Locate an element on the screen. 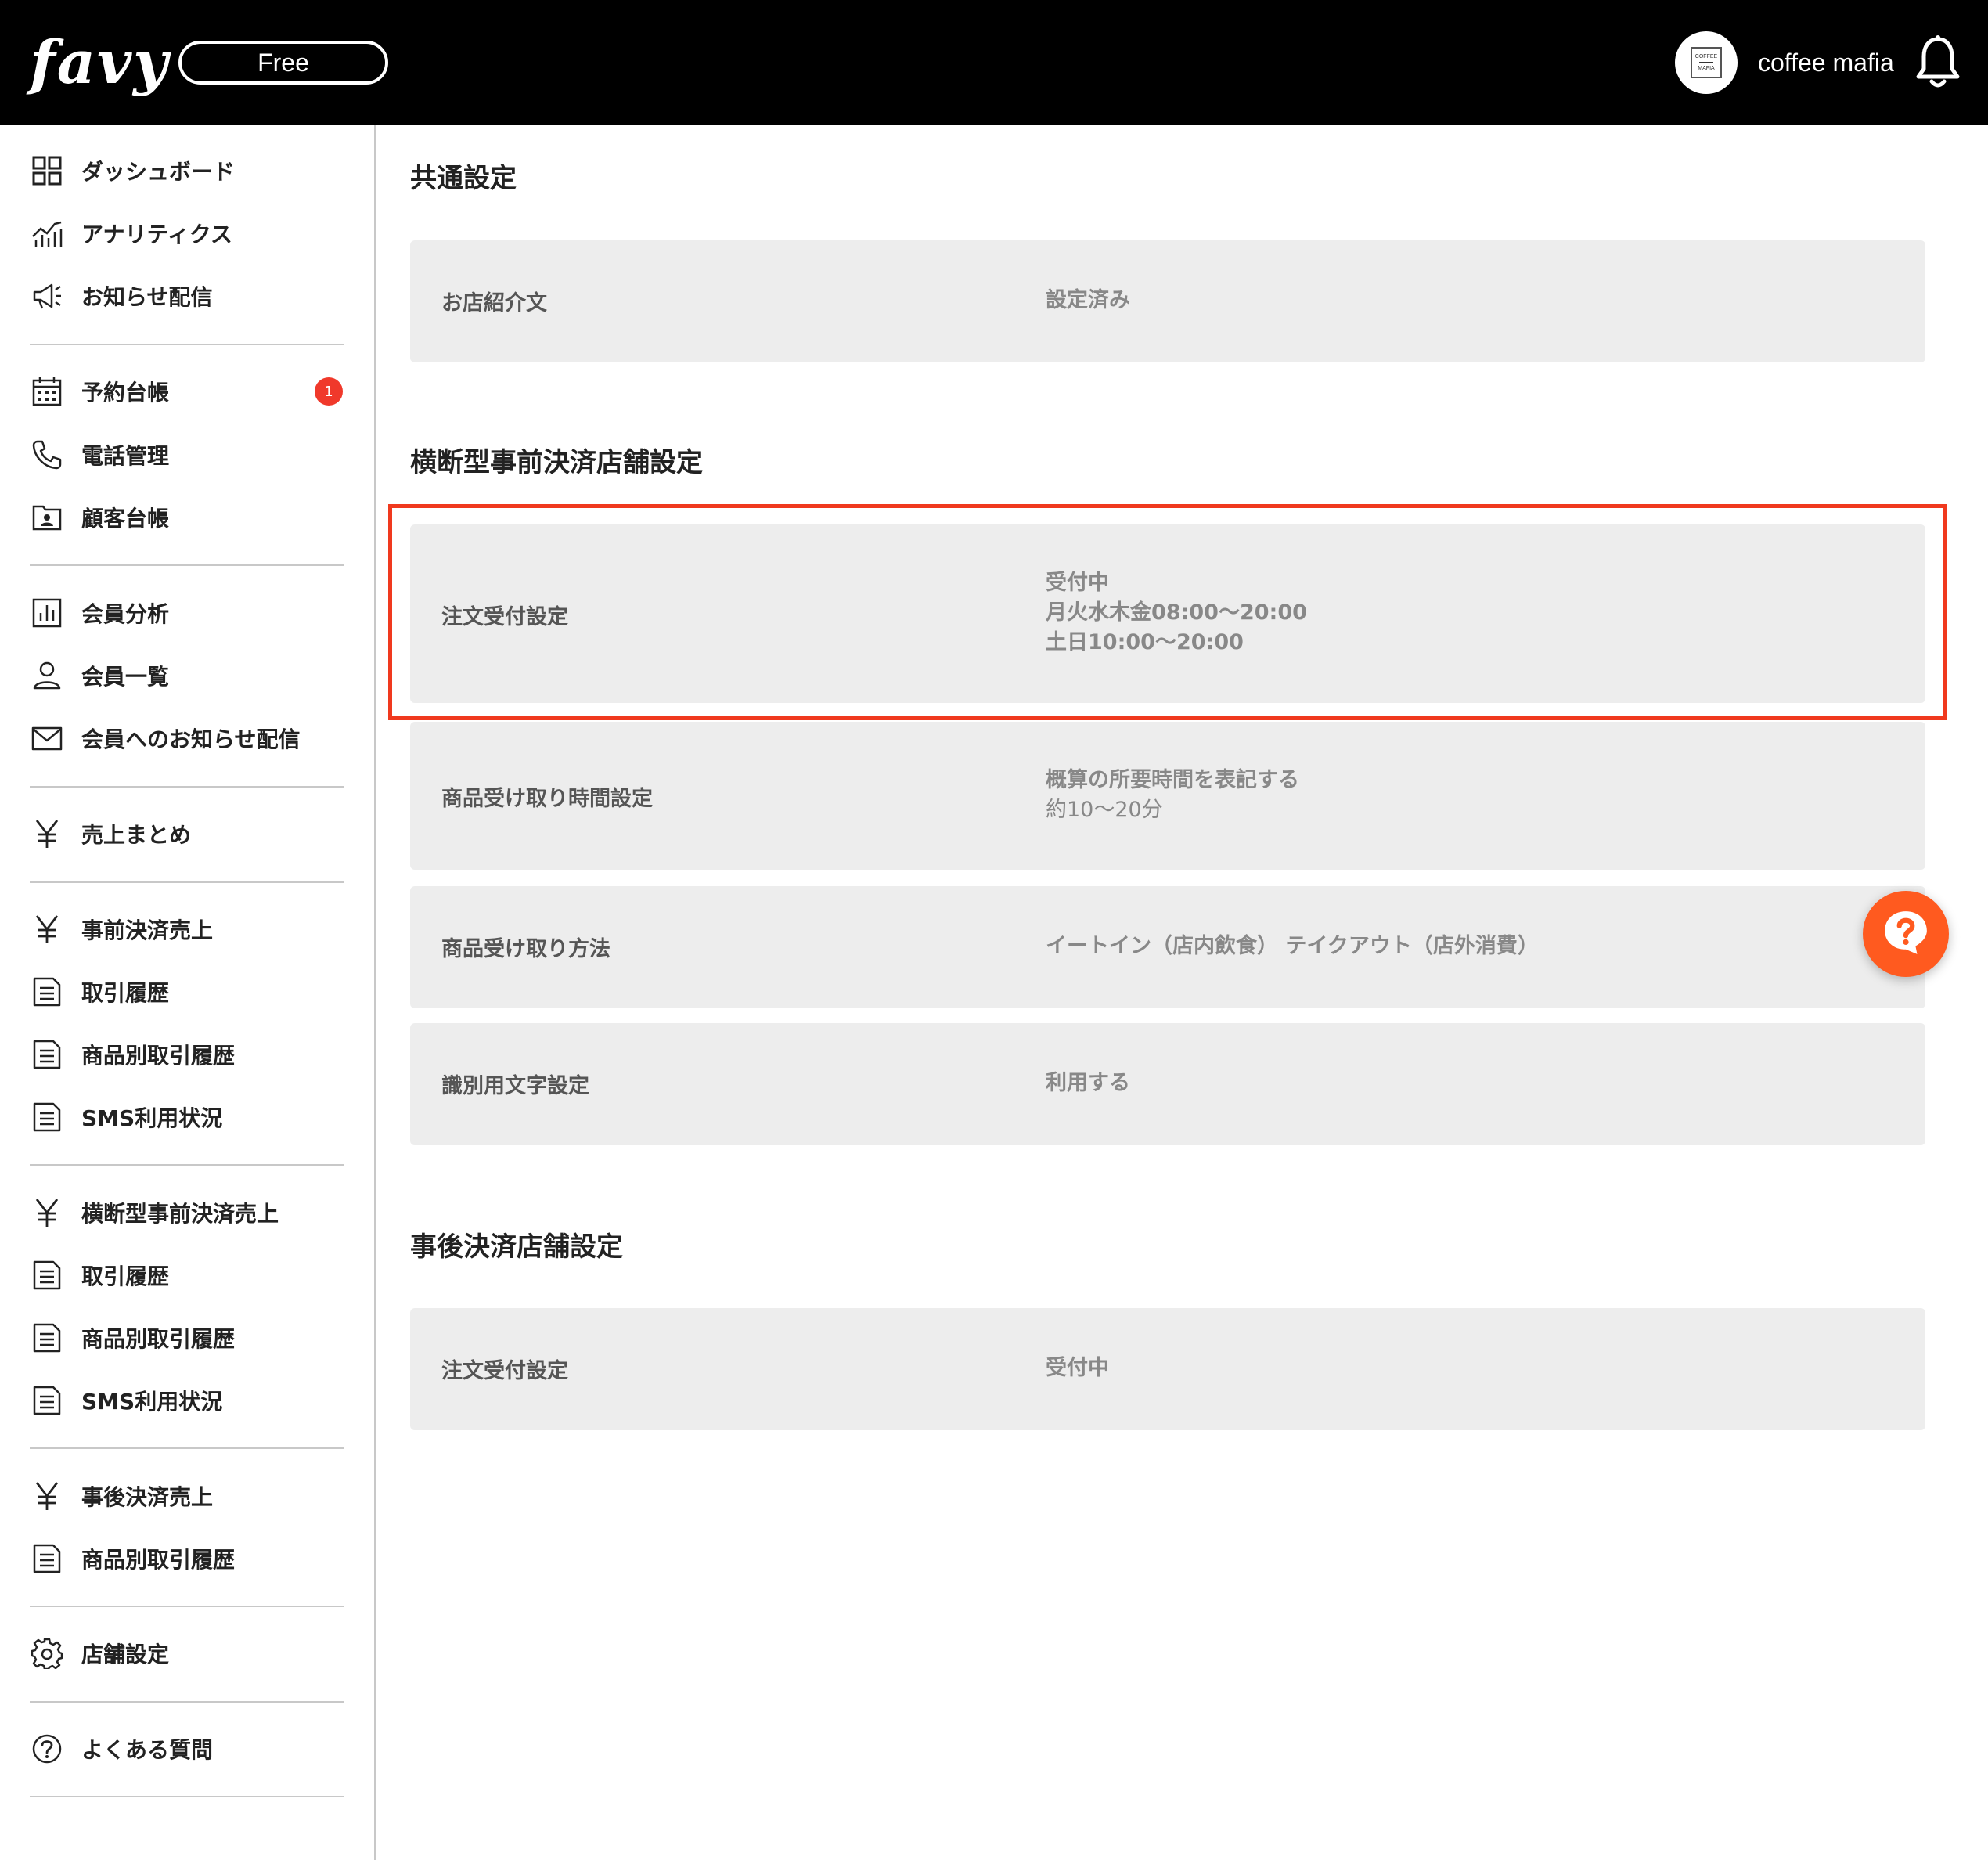  settings-row-pickup-method: 商品受け取り方法 イートイン（店内飲食） テイクアウト（店外消費） is located at coordinates (1167, 947).